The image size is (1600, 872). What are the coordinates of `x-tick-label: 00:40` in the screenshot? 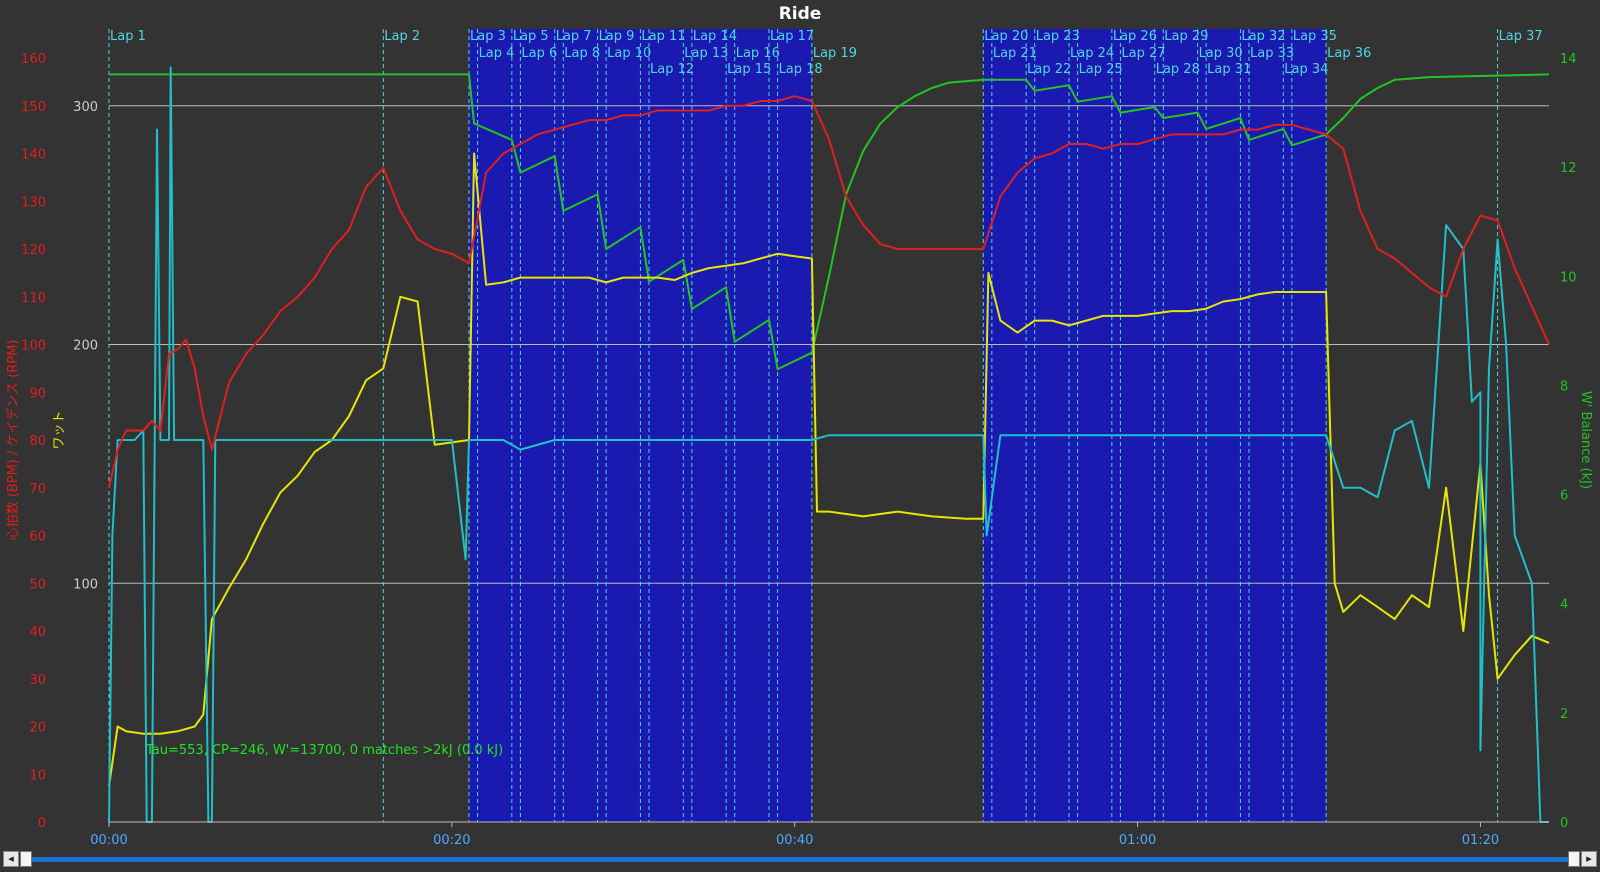 It's located at (794, 840).